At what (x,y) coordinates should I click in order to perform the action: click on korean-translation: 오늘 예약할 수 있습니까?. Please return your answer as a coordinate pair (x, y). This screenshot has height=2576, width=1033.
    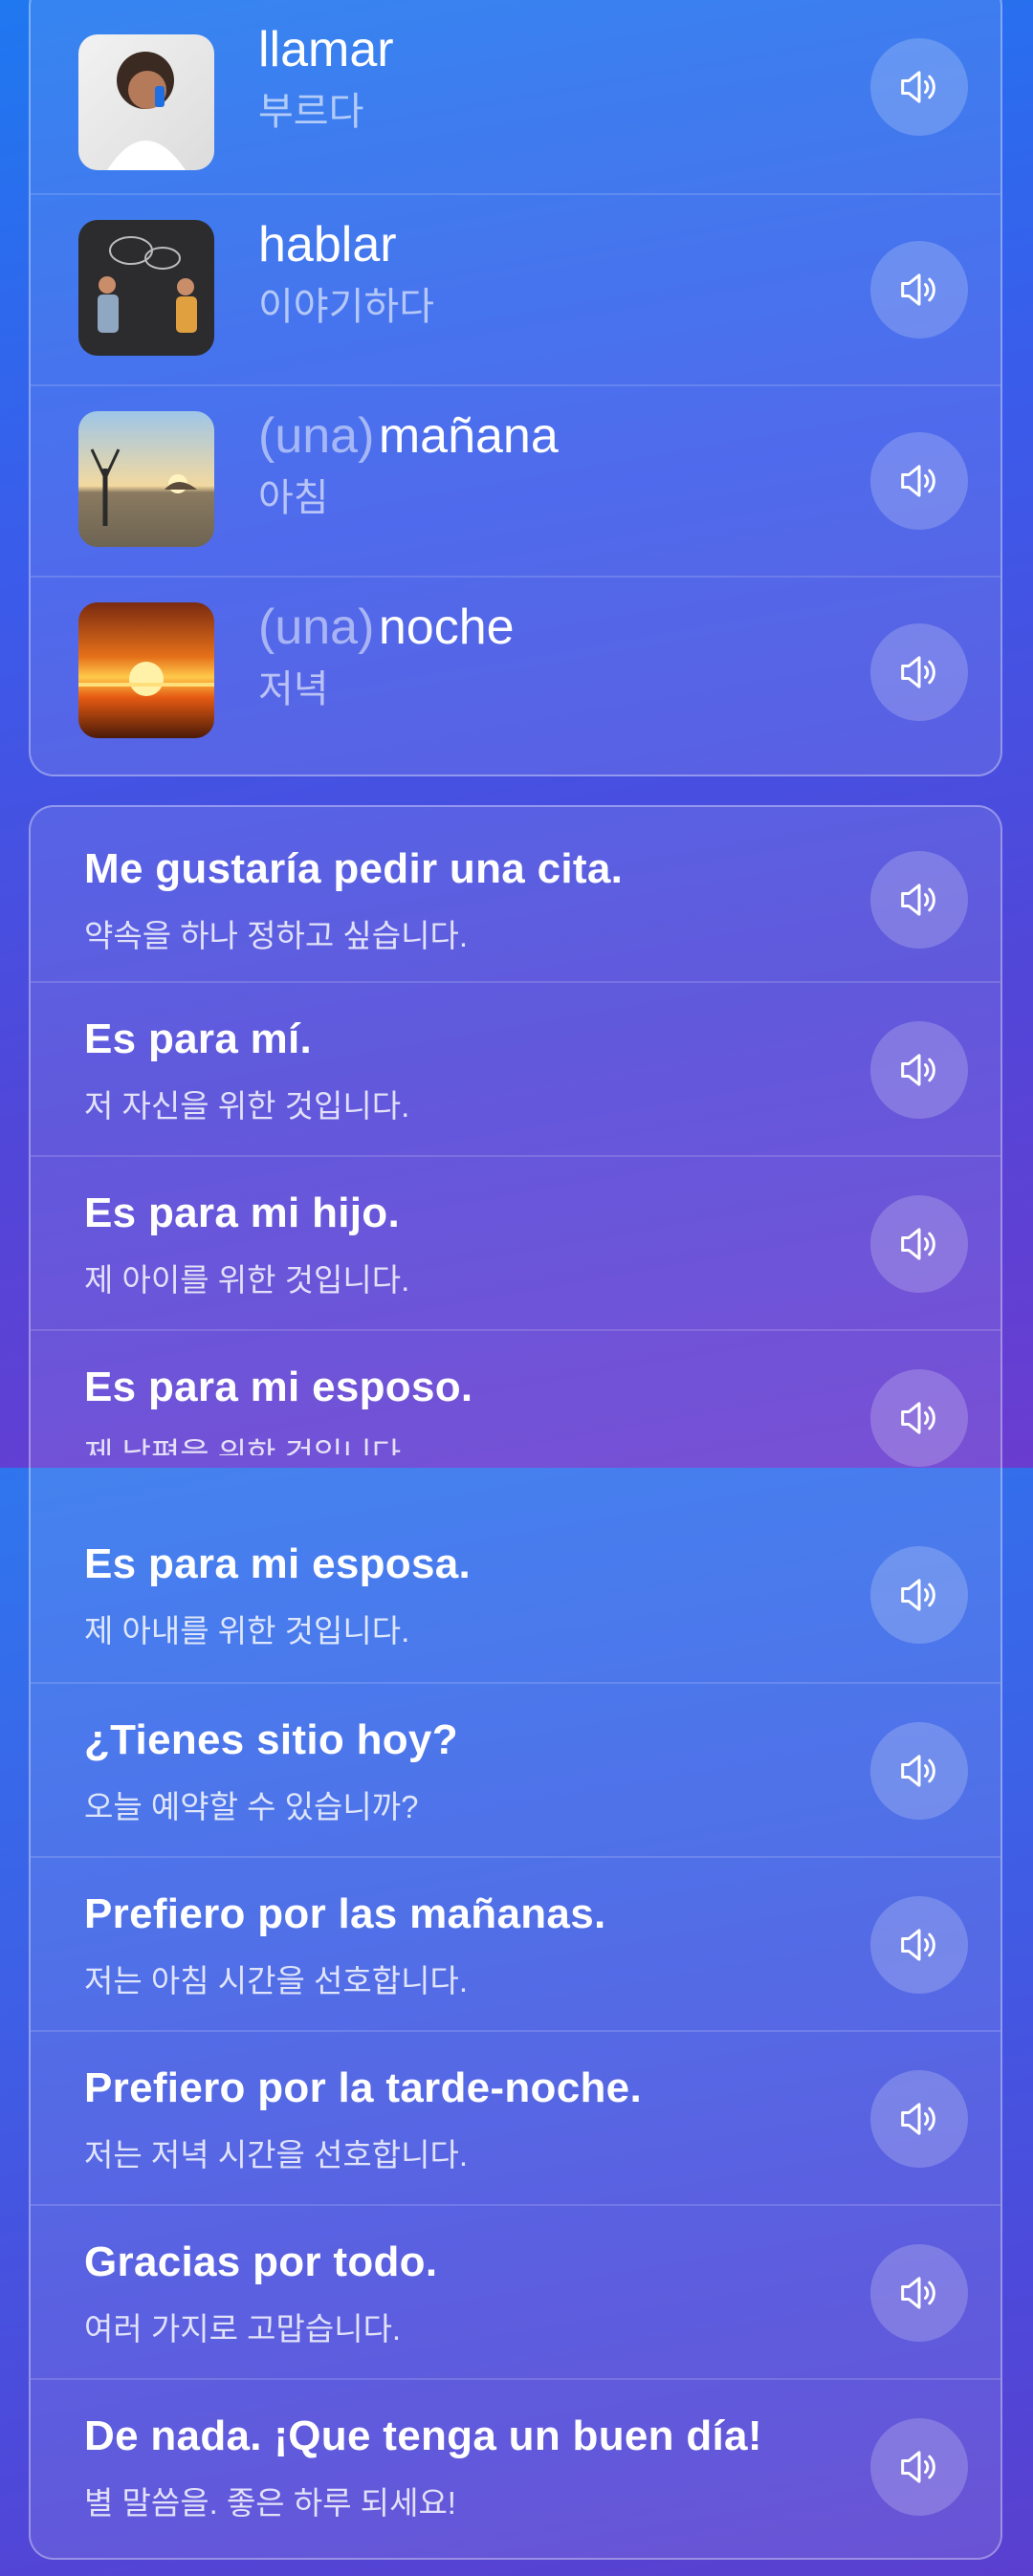
    Looking at the image, I should click on (251, 1806).